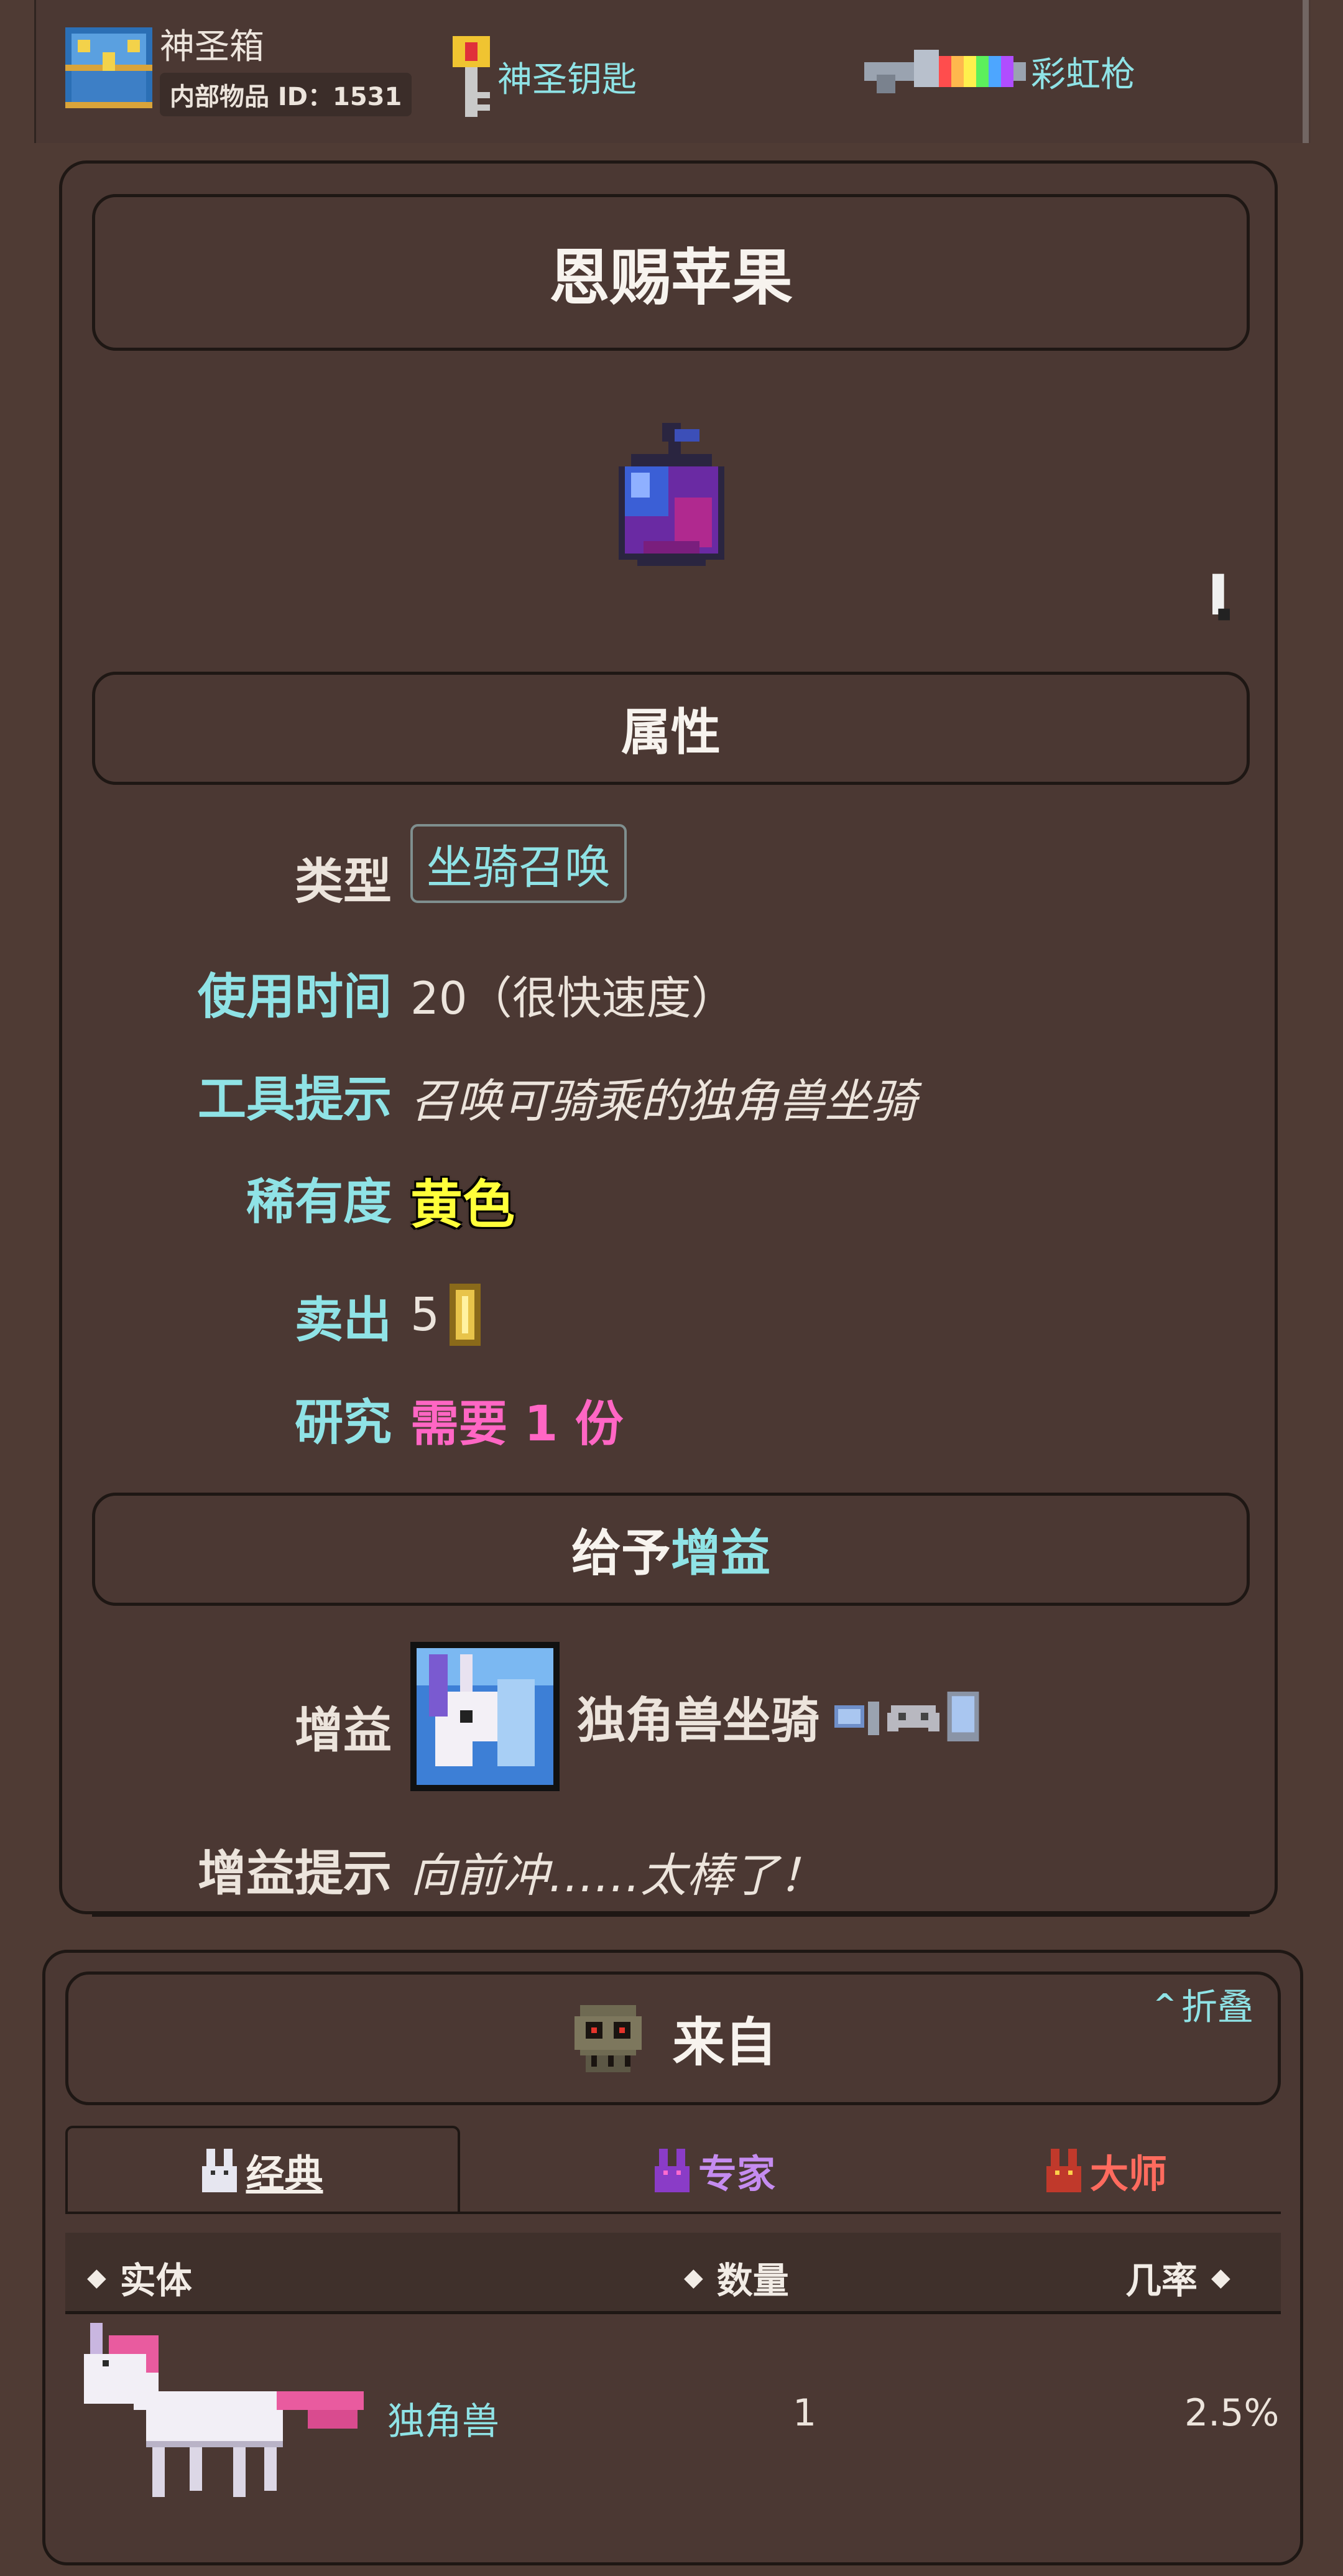 The image size is (1343, 2576). What do you see at coordinates (720, 1553) in the screenshot?
I see `buff-header-link: 增益` at bounding box center [720, 1553].